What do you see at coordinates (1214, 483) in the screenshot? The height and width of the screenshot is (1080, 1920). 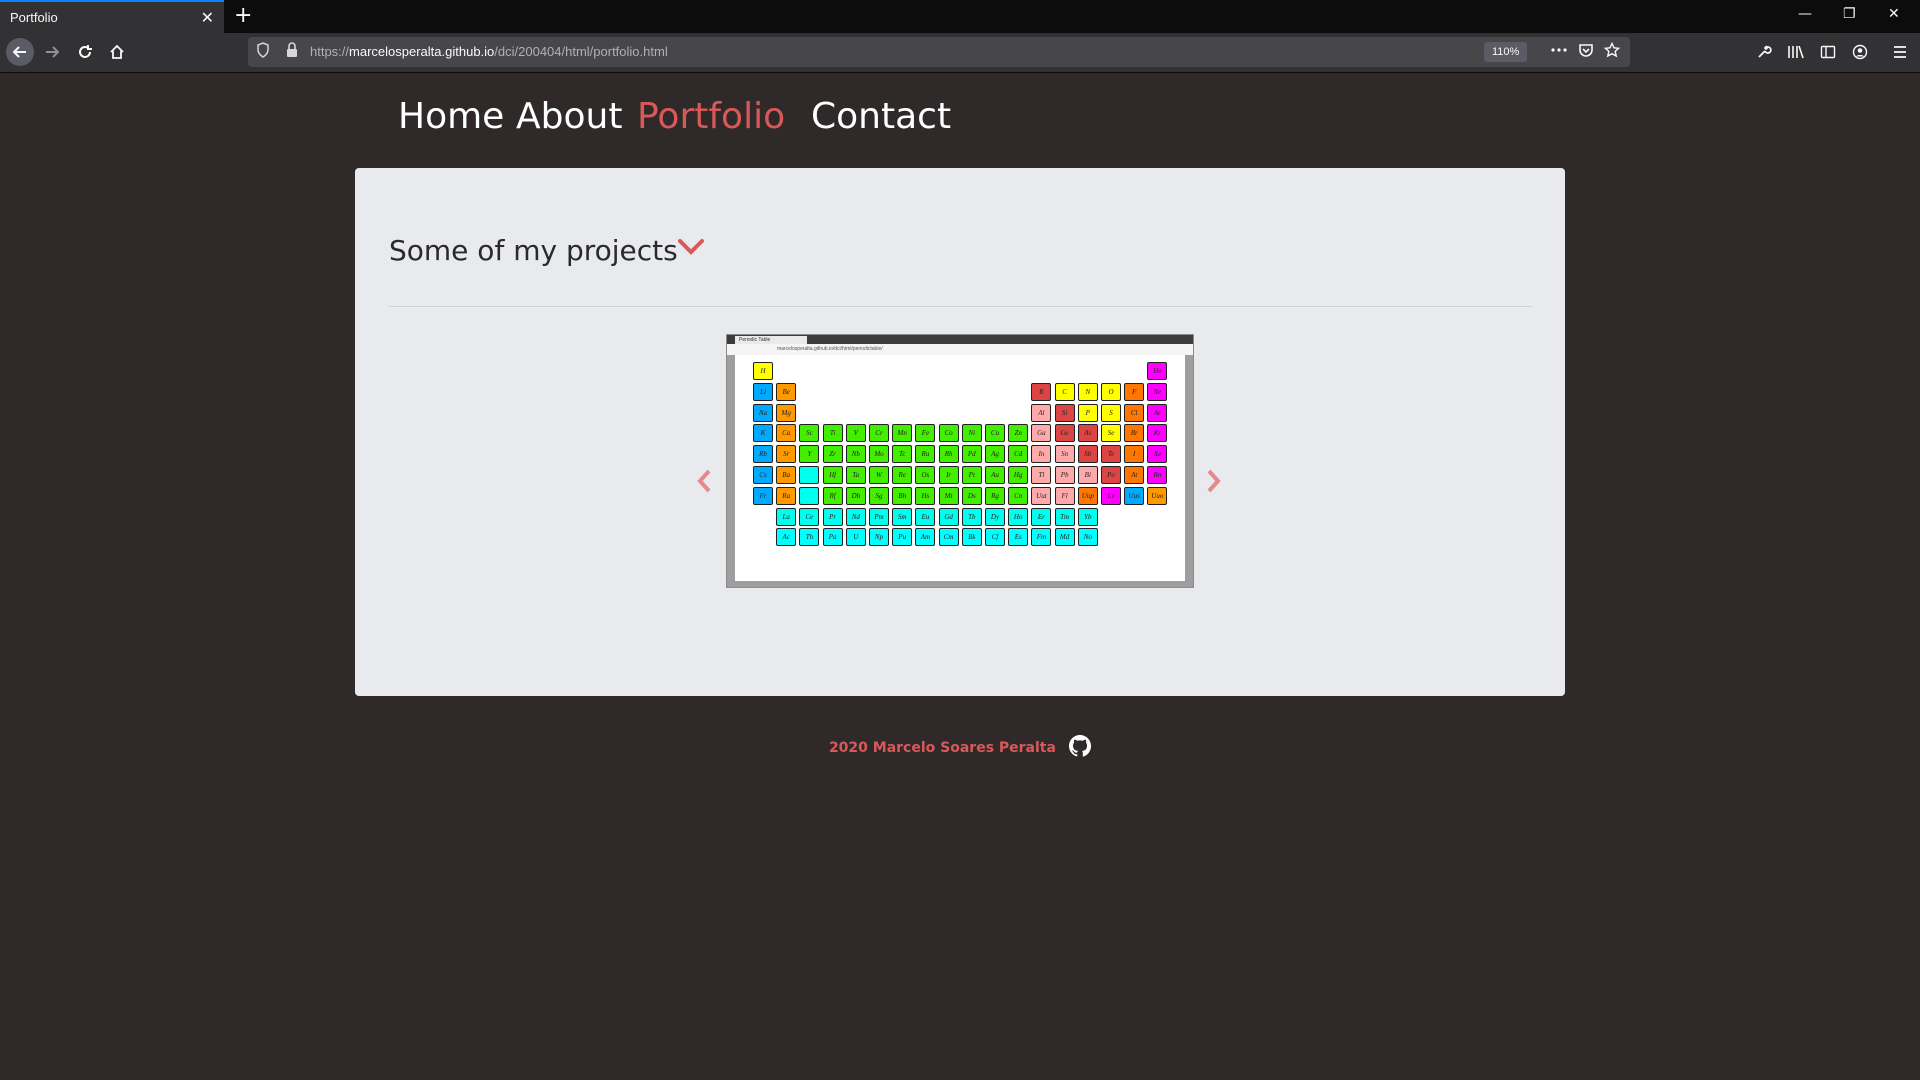 I see `carousel-next-arrow-icon` at bounding box center [1214, 483].